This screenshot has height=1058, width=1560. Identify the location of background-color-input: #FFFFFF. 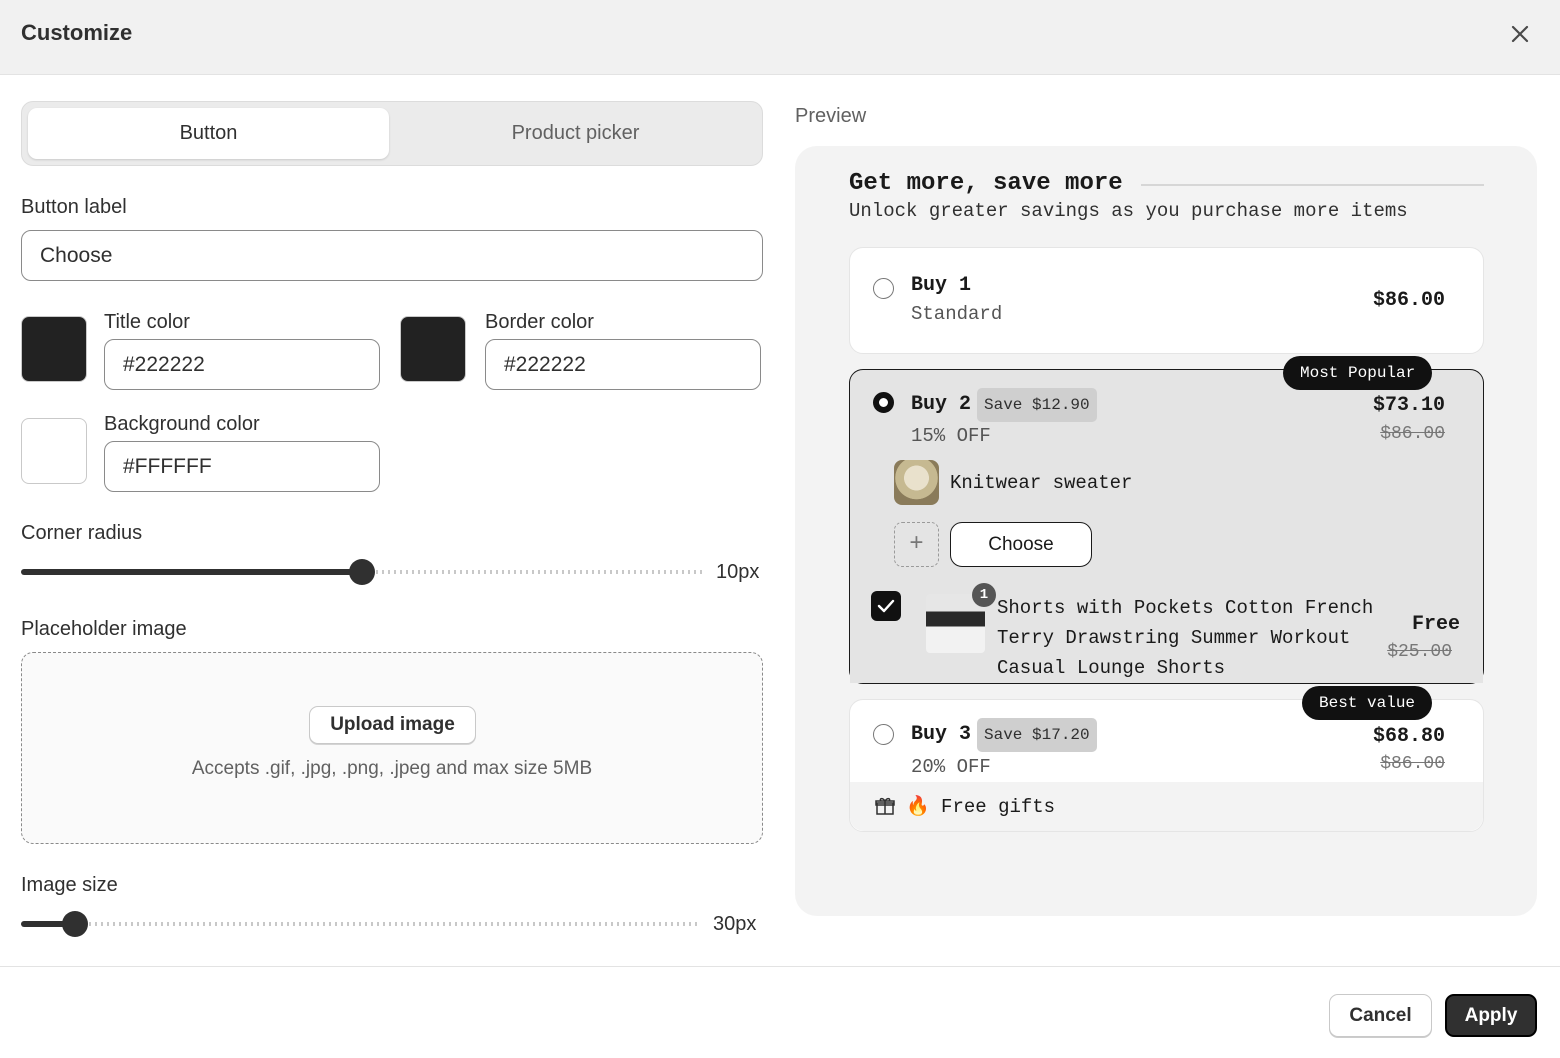
(242, 466).